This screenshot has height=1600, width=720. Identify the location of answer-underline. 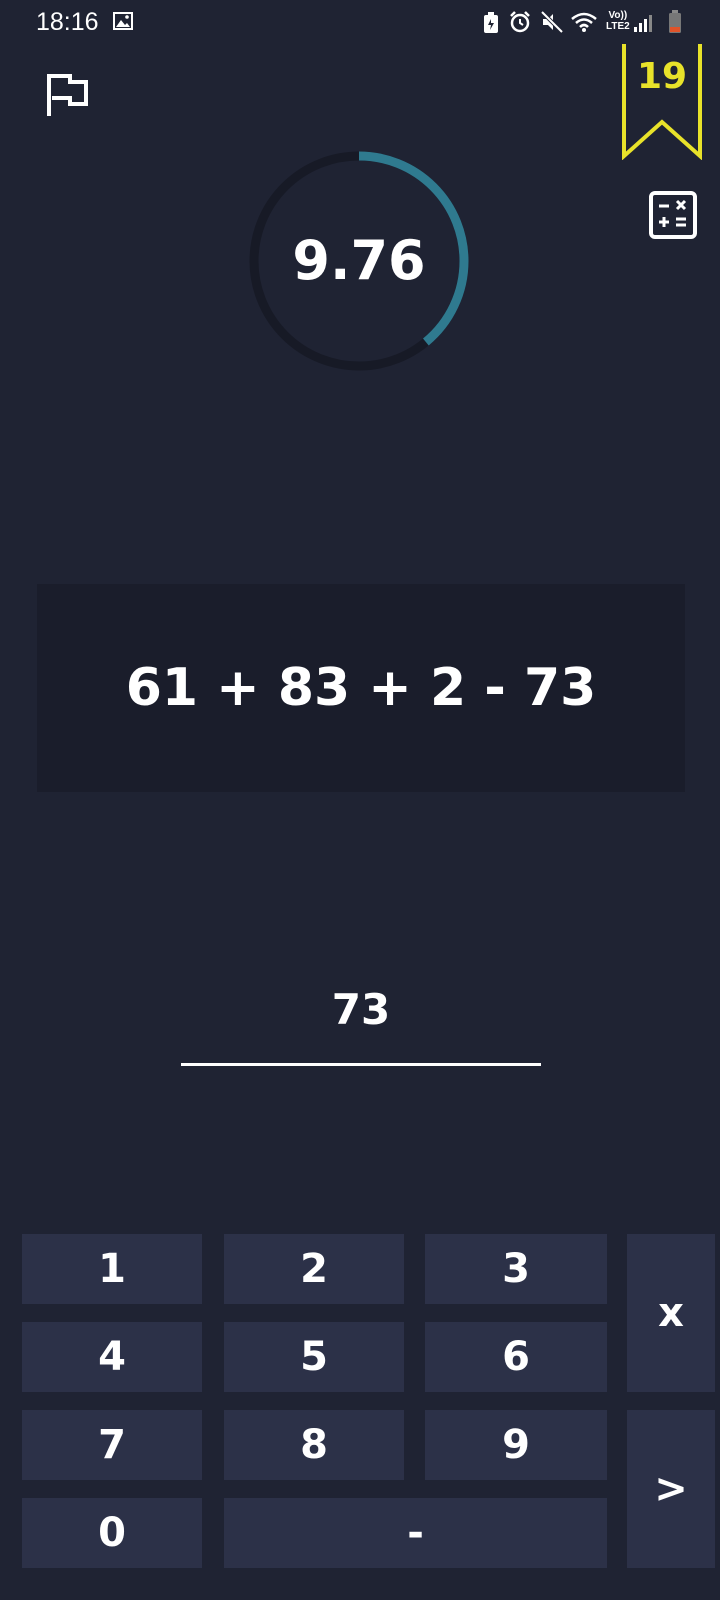
(361, 1064).